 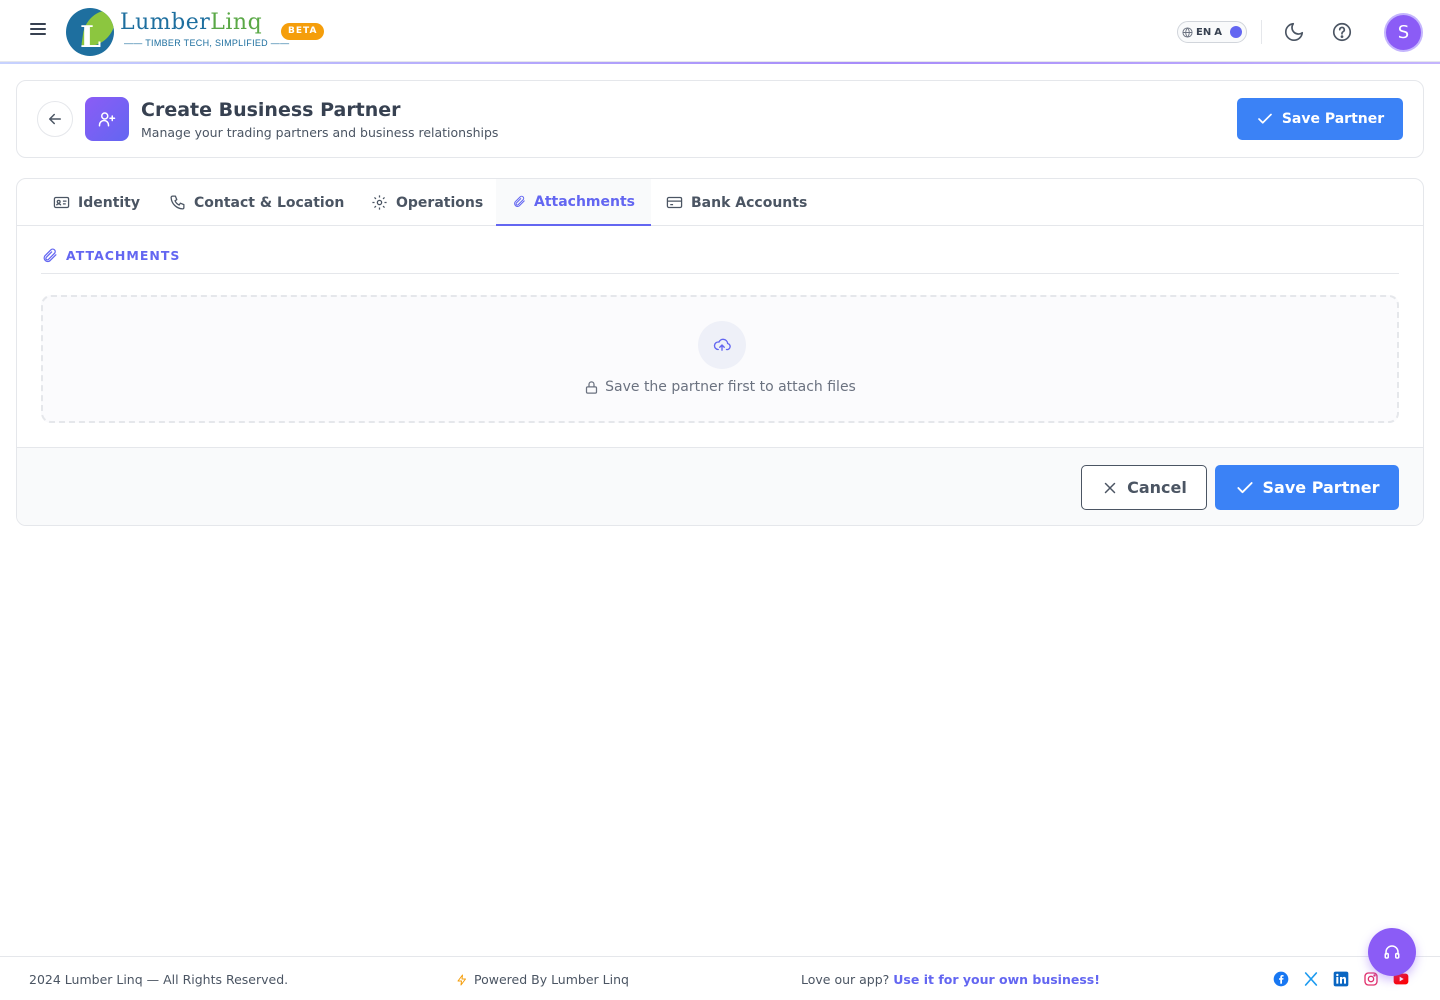 I want to click on language-toggle: EN A, so click(x=1212, y=32).